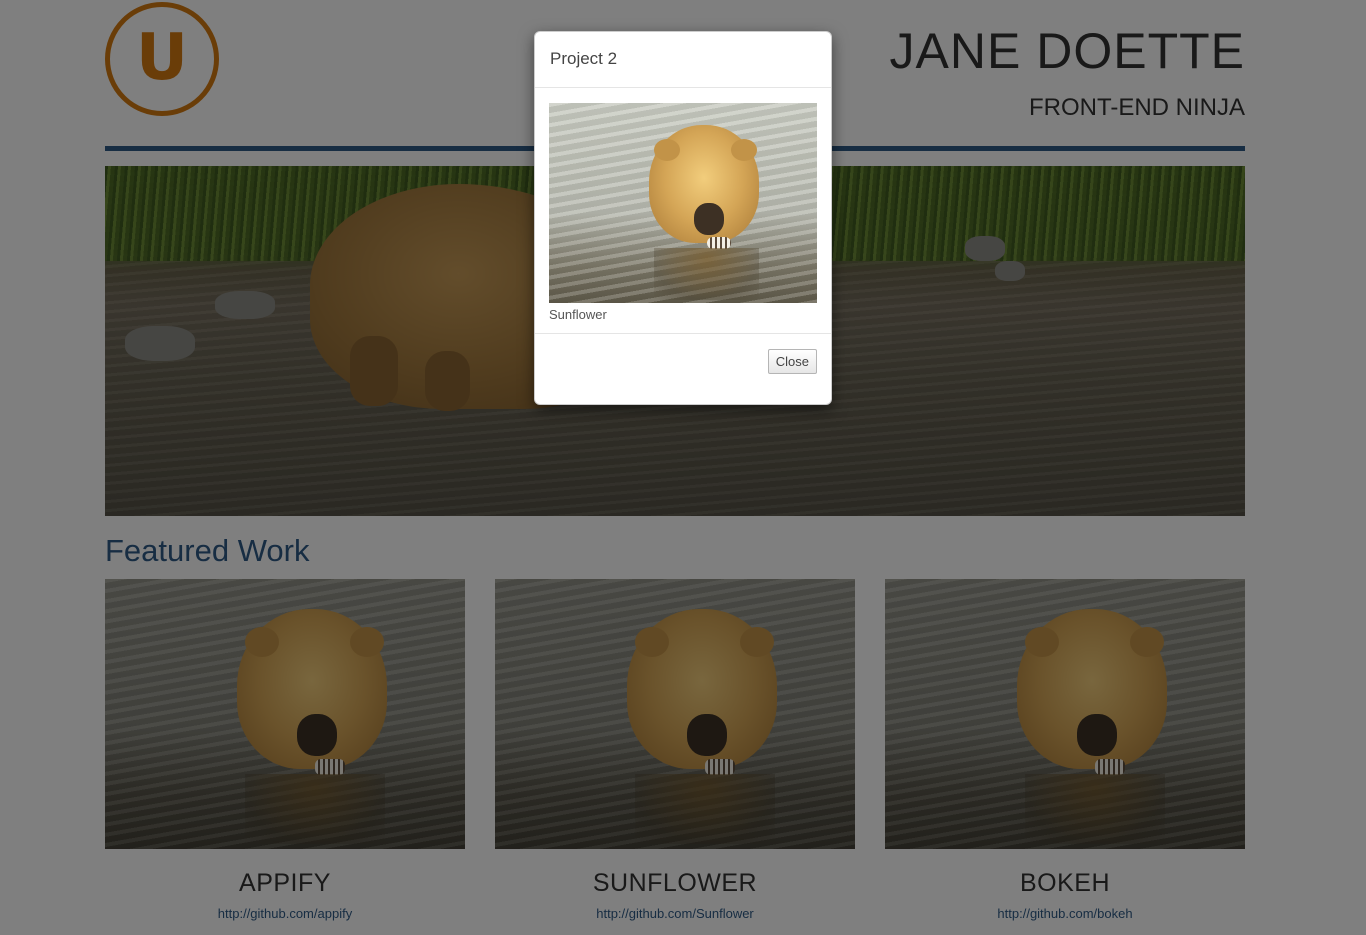 This screenshot has height=935, width=1366. What do you see at coordinates (683, 361) in the screenshot?
I see `modal-footer: Close` at bounding box center [683, 361].